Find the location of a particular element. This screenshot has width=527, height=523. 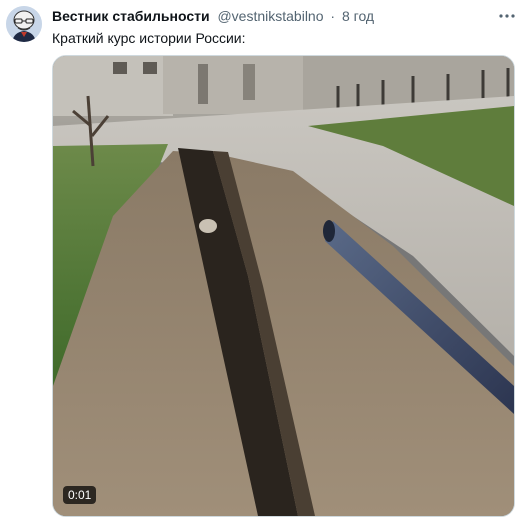

video-duration: 0:01 is located at coordinates (80, 495).